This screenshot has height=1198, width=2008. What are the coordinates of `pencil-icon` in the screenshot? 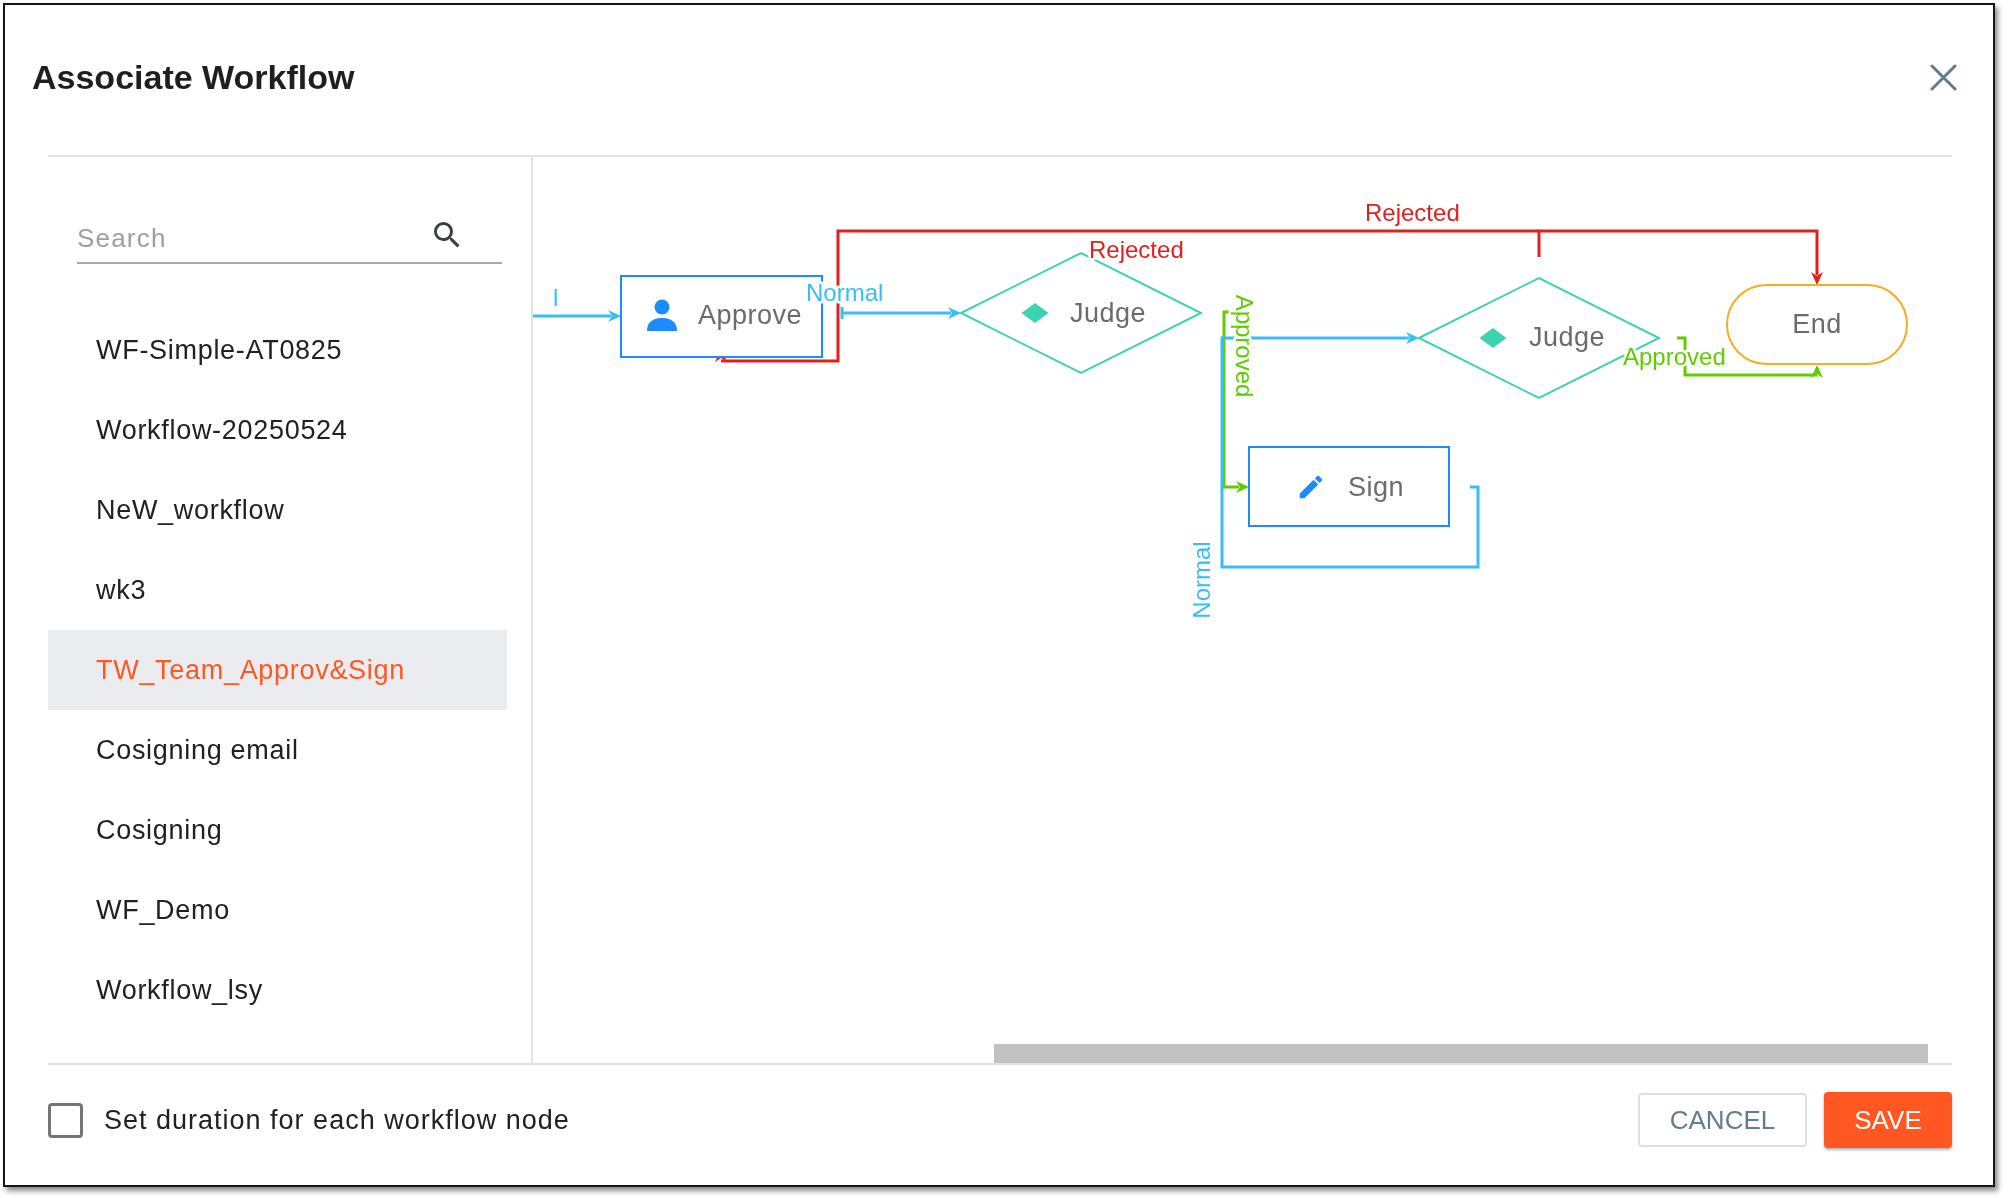 It's located at (1311, 487).